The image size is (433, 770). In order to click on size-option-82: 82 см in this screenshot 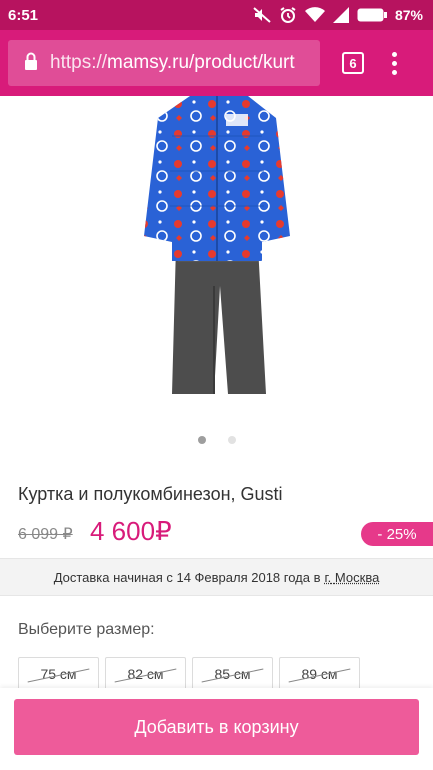, I will do `click(145, 674)`.